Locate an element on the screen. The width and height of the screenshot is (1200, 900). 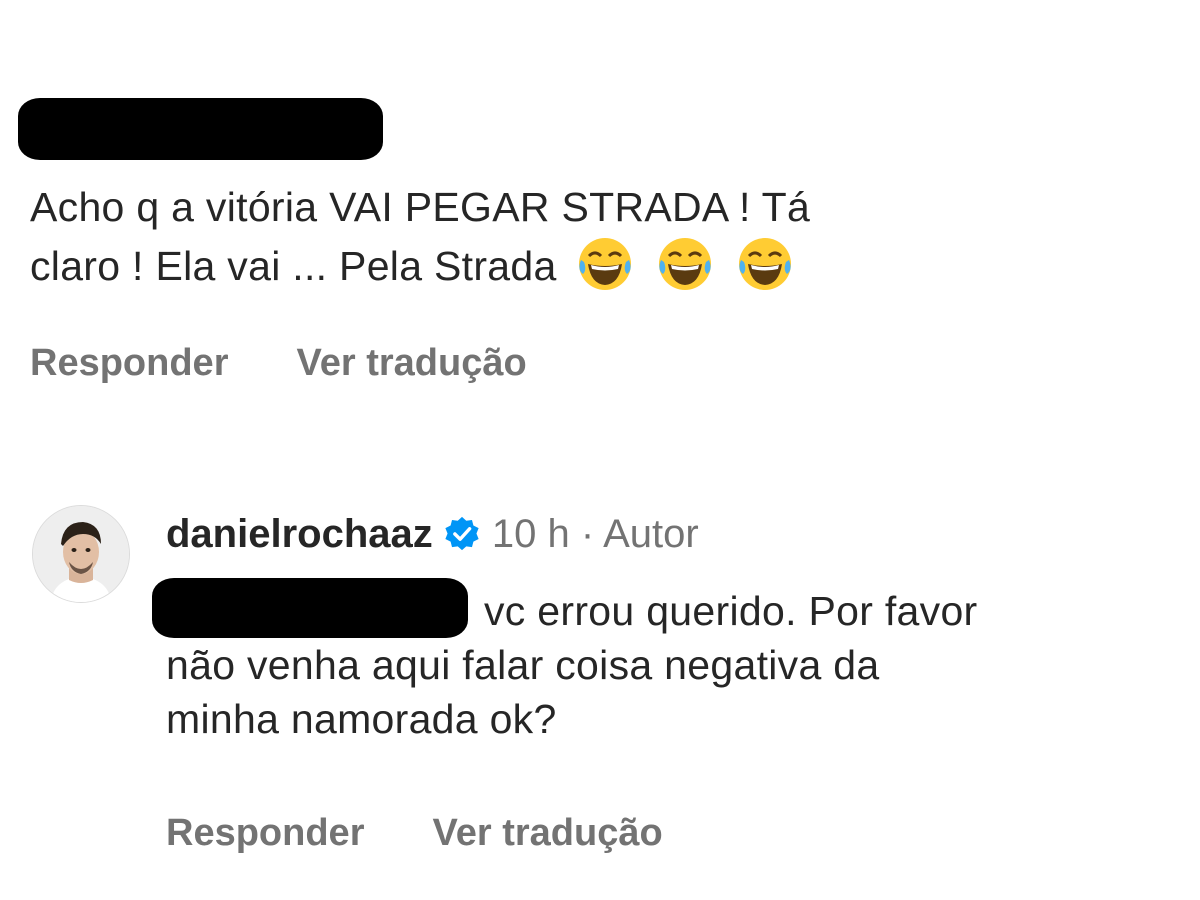
reply-text-line: vc errou querido. Por favor is located at coordinates (731, 611).